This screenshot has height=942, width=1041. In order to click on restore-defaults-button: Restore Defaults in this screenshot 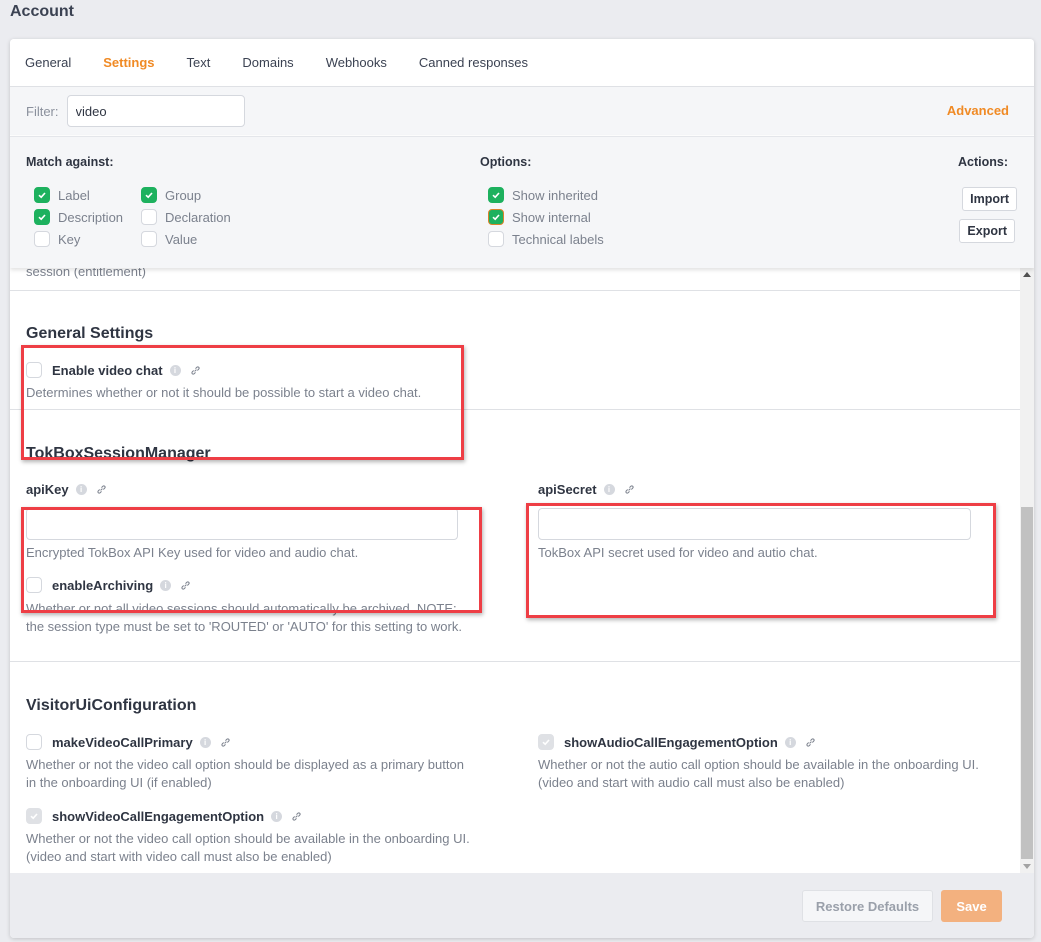, I will do `click(867, 906)`.